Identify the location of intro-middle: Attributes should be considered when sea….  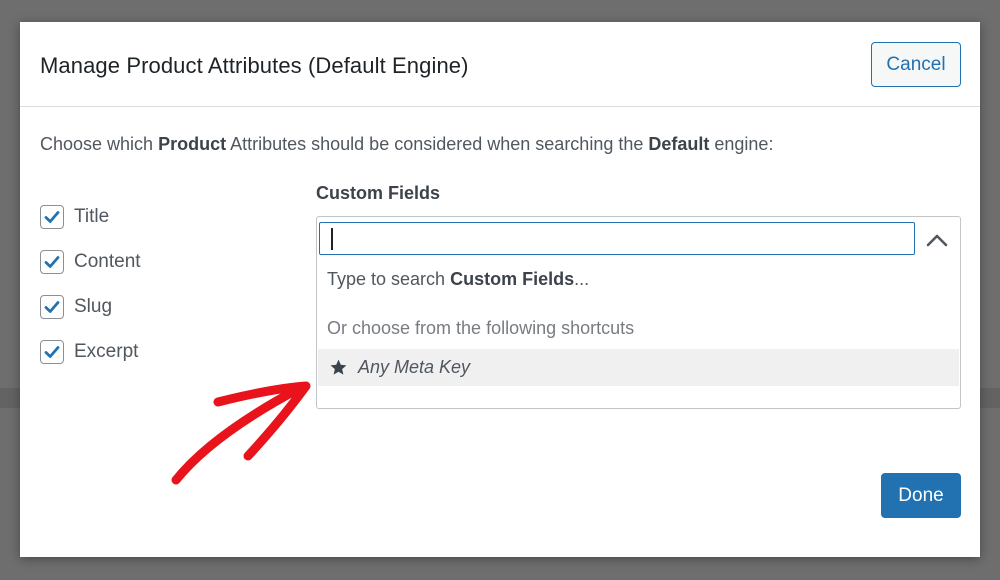
(437, 144).